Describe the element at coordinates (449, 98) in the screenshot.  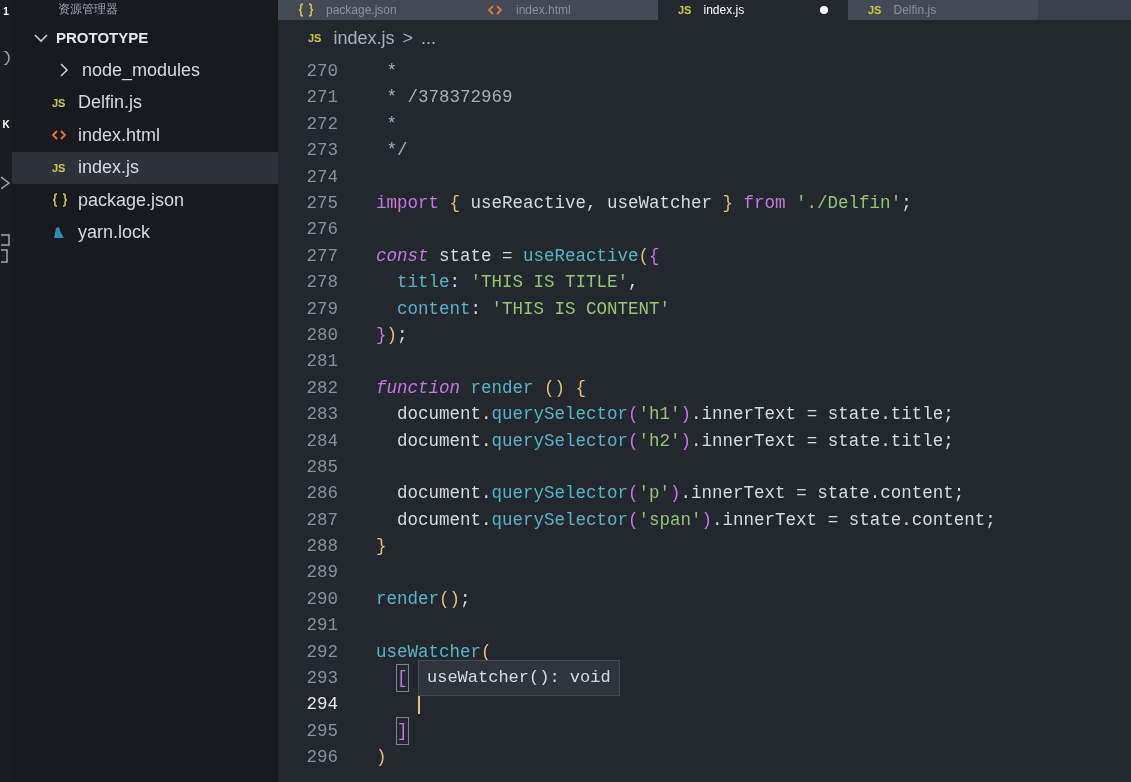
I see `code-line: * /378372969` at that location.